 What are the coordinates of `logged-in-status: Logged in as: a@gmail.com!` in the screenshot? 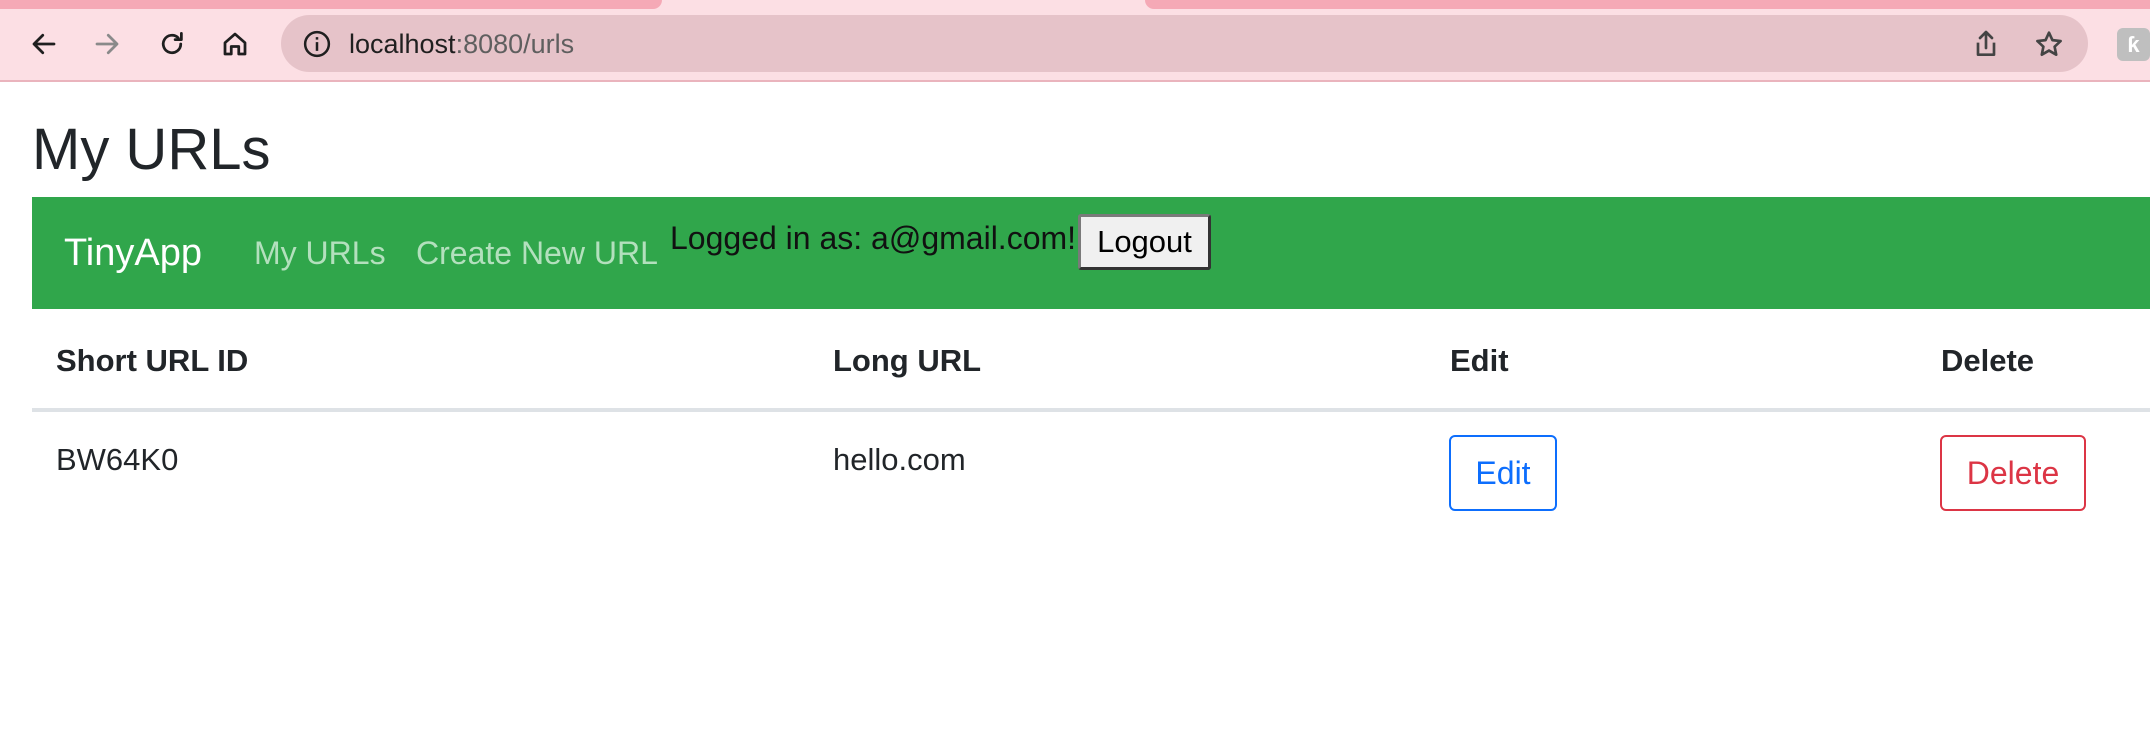 It's located at (873, 238).